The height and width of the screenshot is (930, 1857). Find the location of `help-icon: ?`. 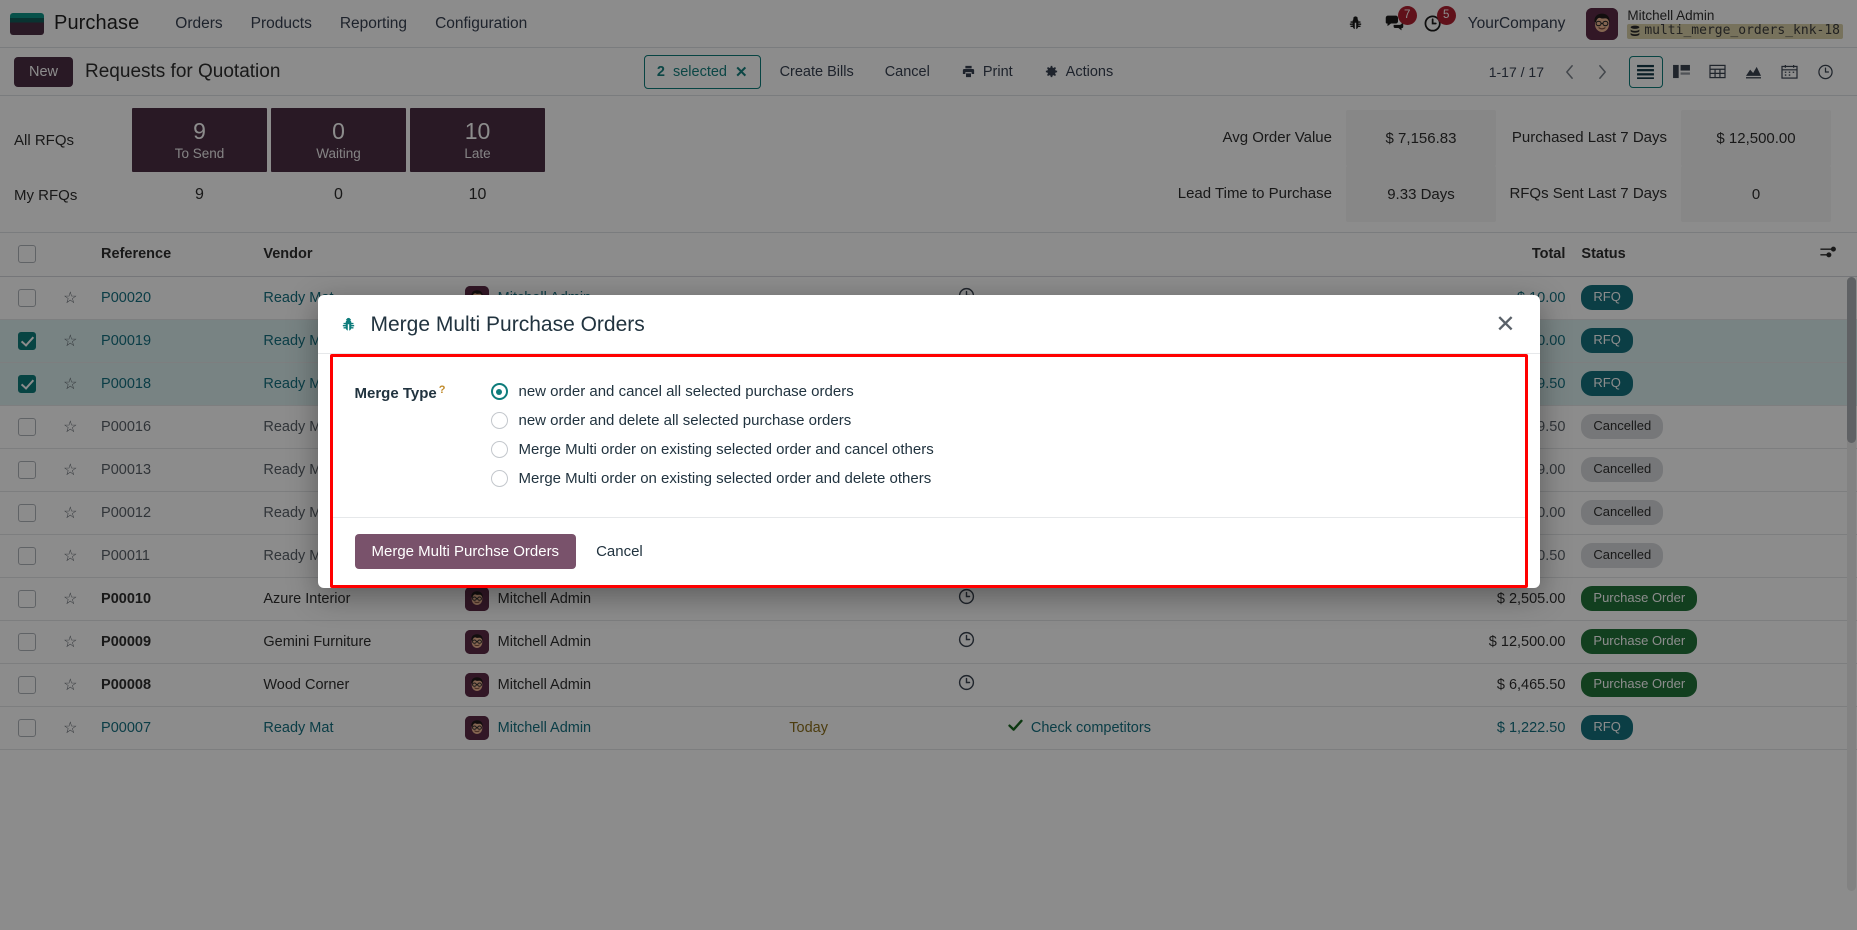

help-icon: ? is located at coordinates (442, 390).